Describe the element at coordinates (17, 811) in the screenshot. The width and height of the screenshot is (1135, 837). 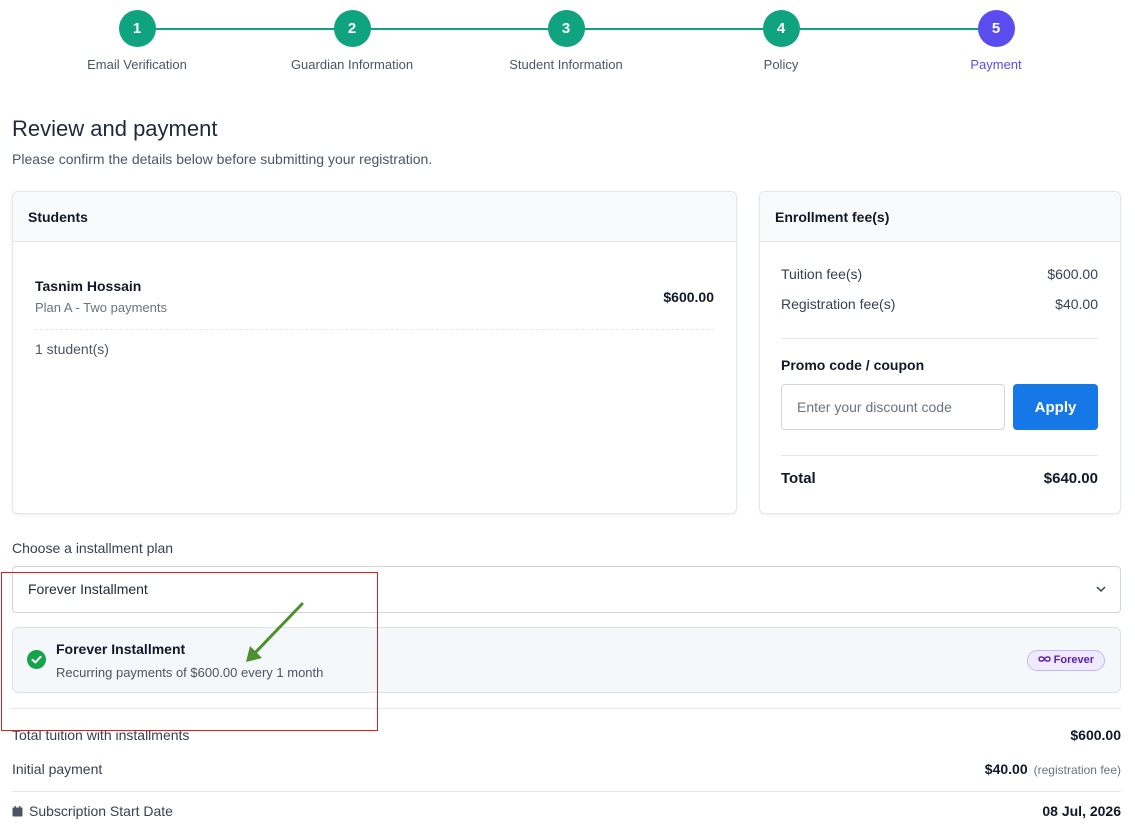
I see `calendar-icon` at that location.